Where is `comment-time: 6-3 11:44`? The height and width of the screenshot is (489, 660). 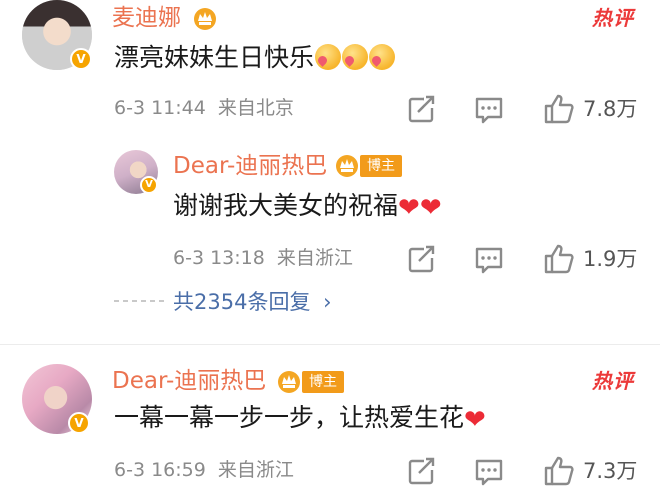 comment-time: 6-3 11:44 is located at coordinates (160, 108).